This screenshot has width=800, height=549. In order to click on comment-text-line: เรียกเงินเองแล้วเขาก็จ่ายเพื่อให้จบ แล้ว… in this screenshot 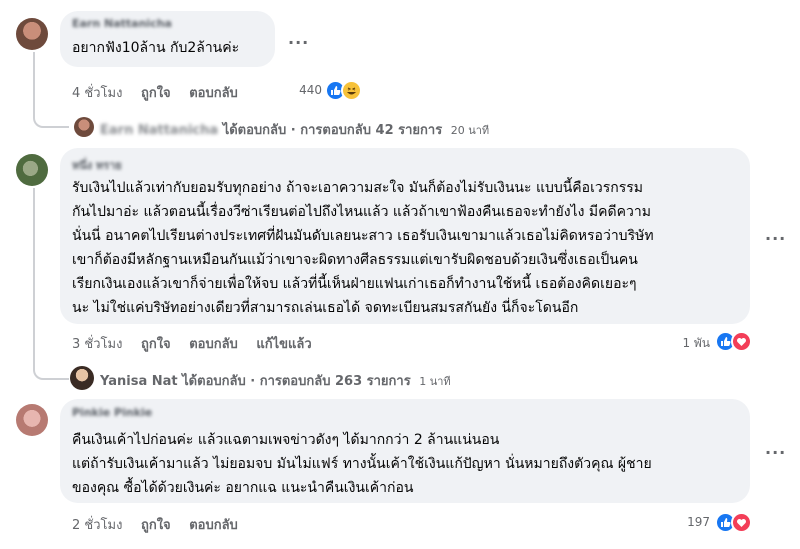, I will do `click(354, 284)`.